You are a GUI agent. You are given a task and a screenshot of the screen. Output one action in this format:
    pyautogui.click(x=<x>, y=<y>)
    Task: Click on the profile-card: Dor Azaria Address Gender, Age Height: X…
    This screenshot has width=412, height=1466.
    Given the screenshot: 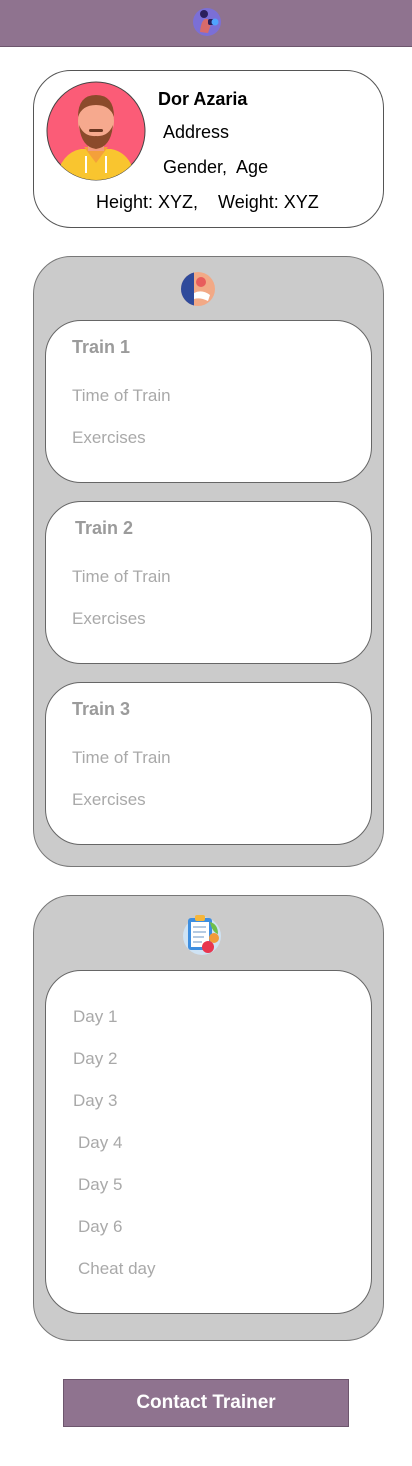 What is the action you would take?
    pyautogui.click(x=208, y=149)
    